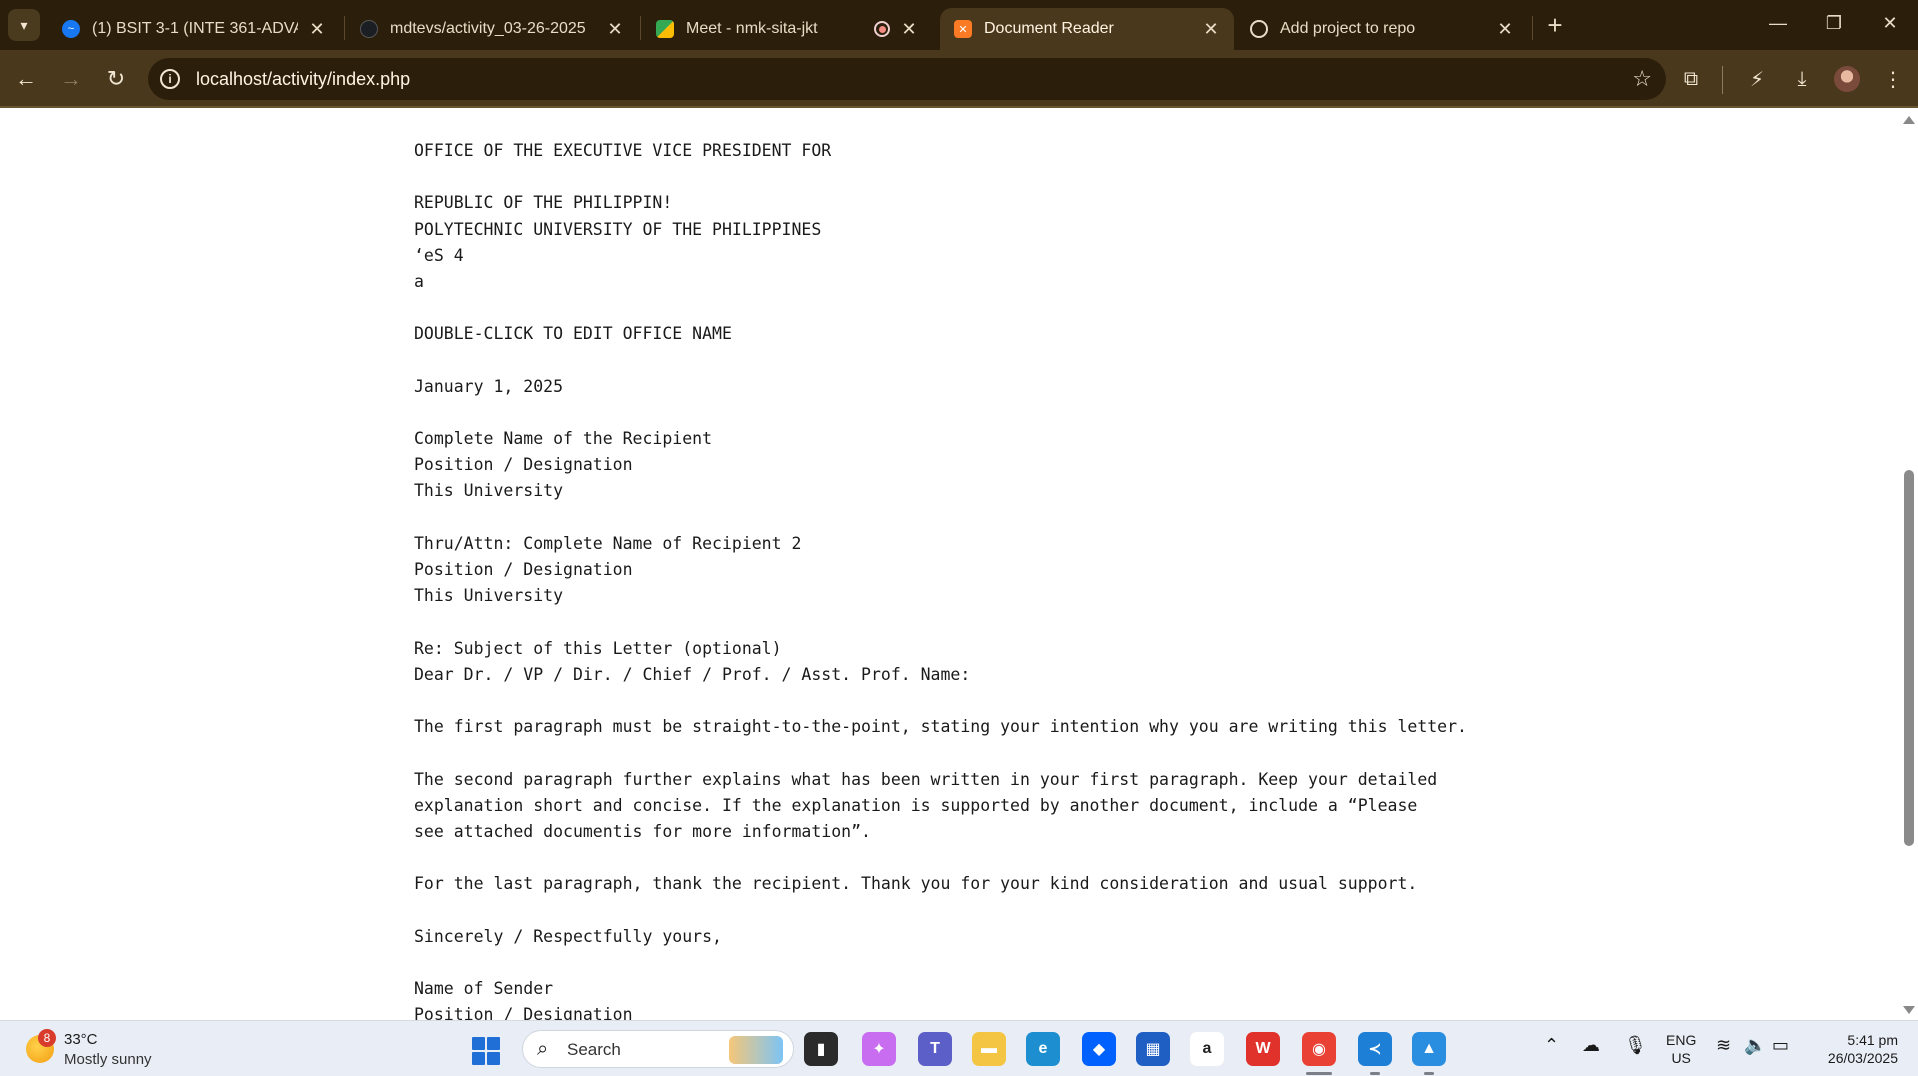 The width and height of the screenshot is (1918, 1076). What do you see at coordinates (1259, 29) in the screenshot?
I see `chatgpt-icon` at bounding box center [1259, 29].